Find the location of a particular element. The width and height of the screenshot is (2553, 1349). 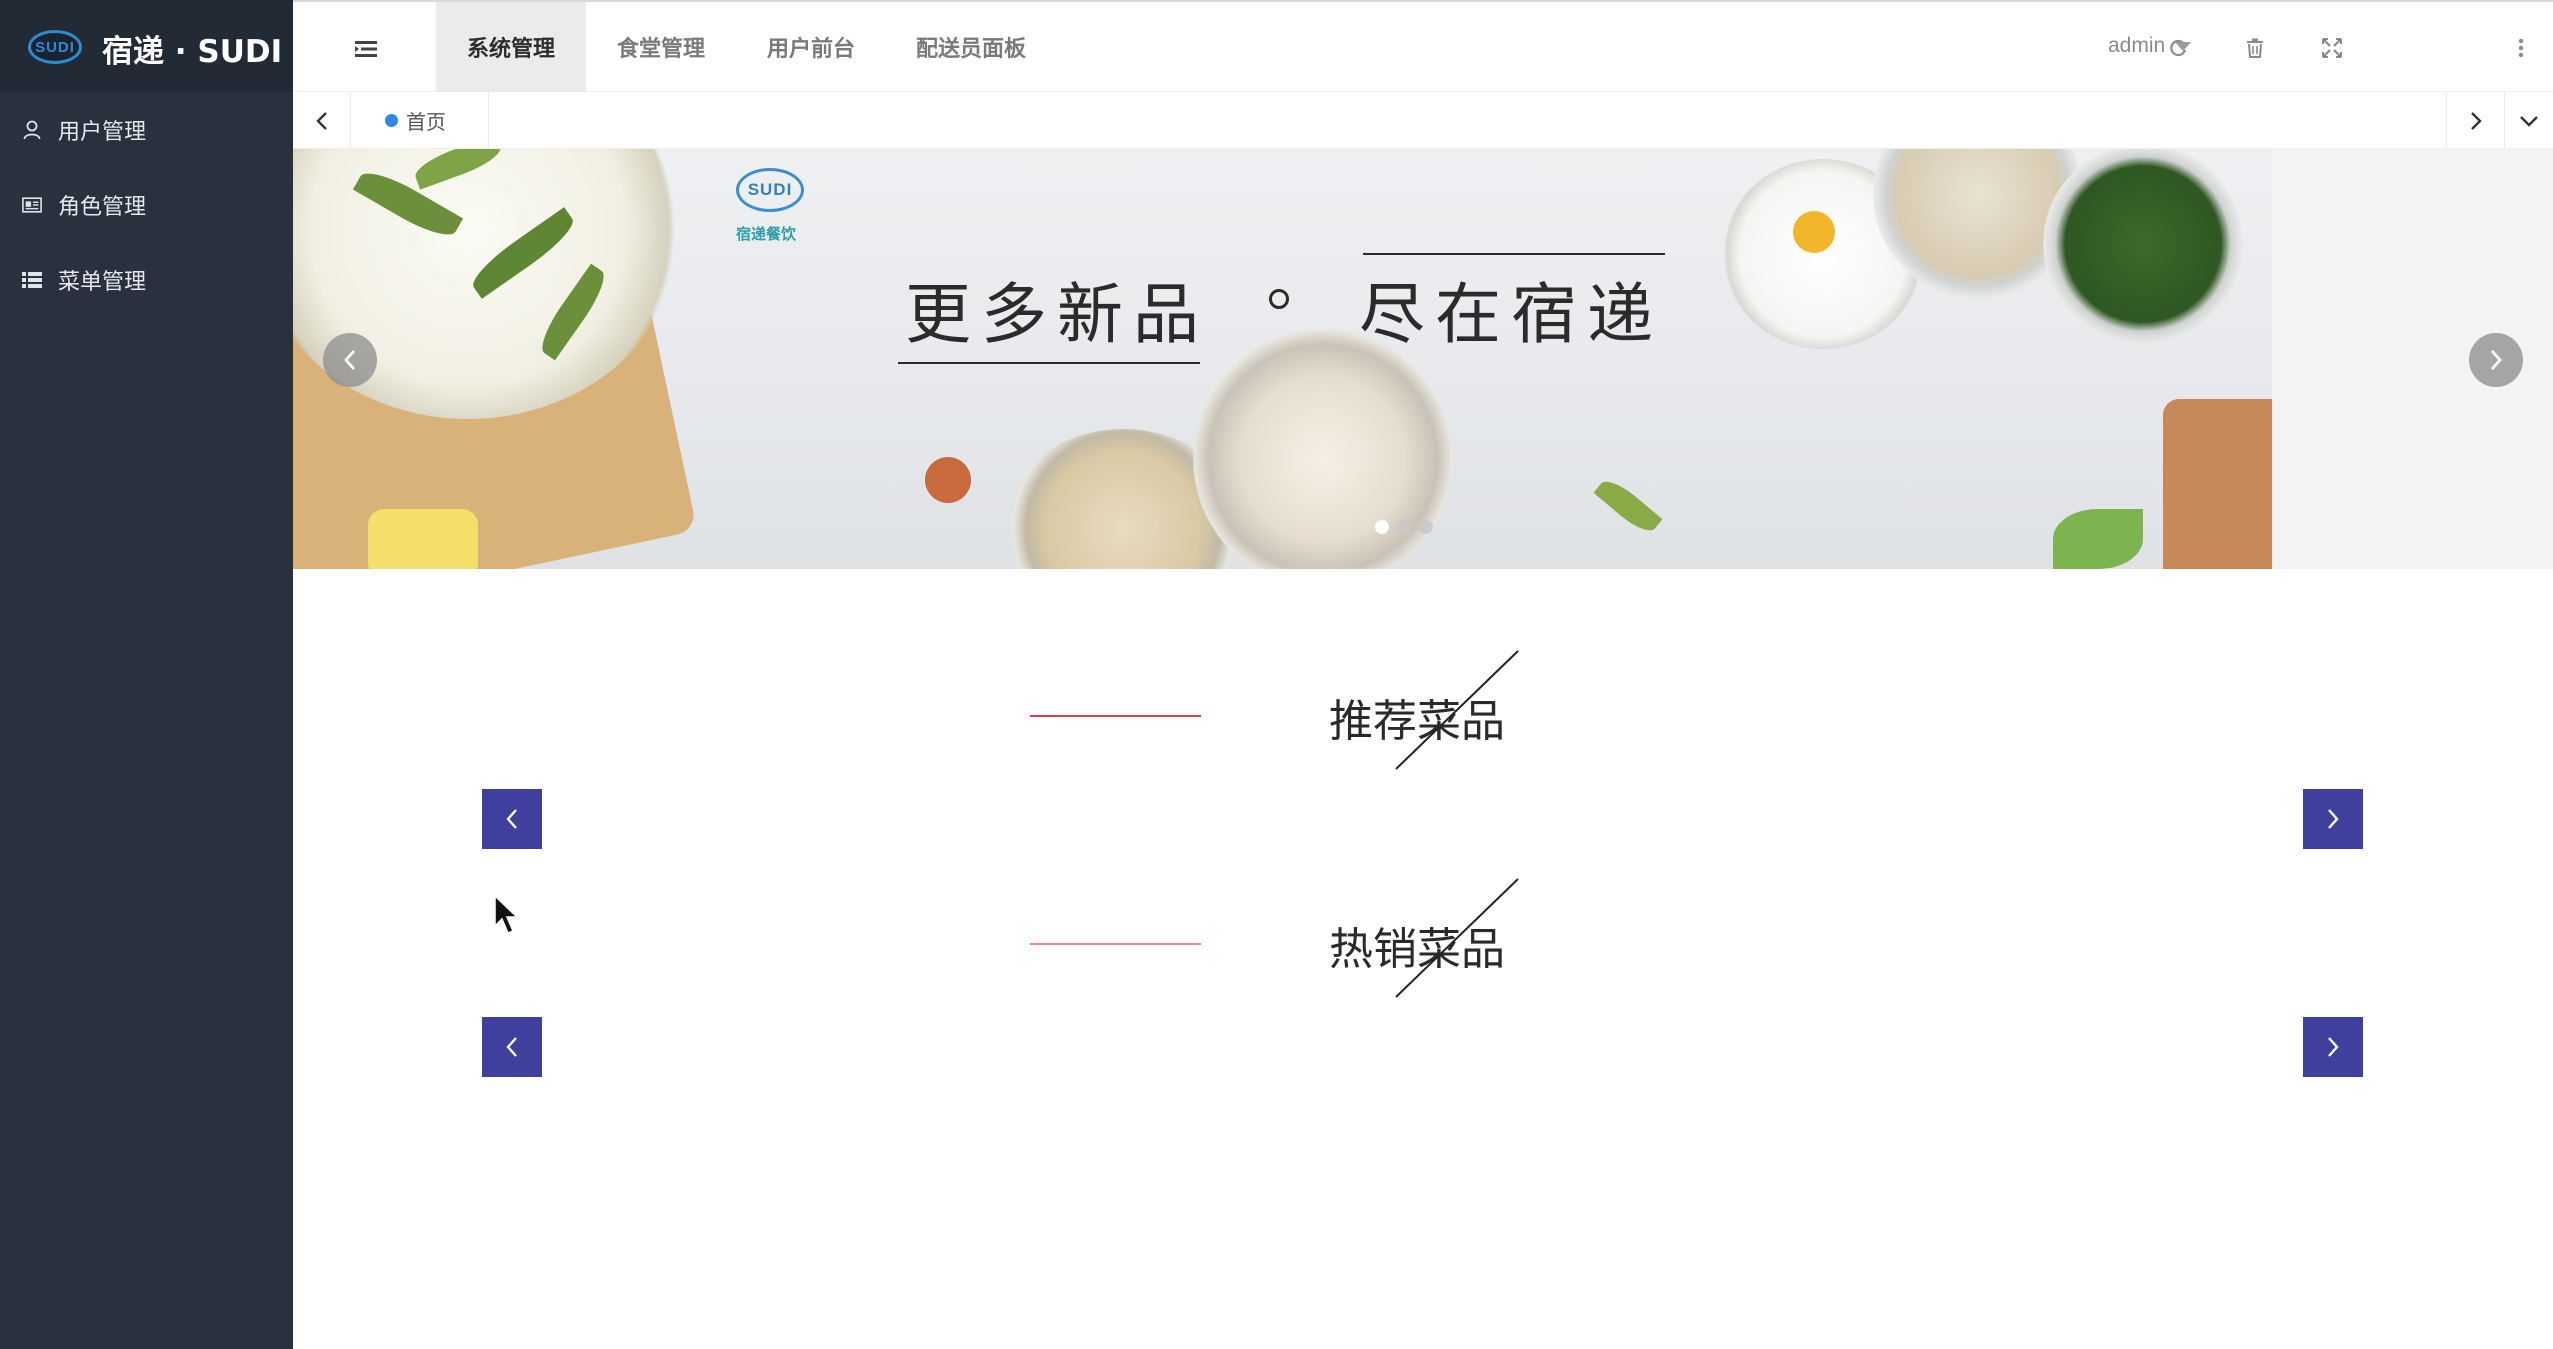

tab-canteen-management: 食堂管理 is located at coordinates (661, 47).